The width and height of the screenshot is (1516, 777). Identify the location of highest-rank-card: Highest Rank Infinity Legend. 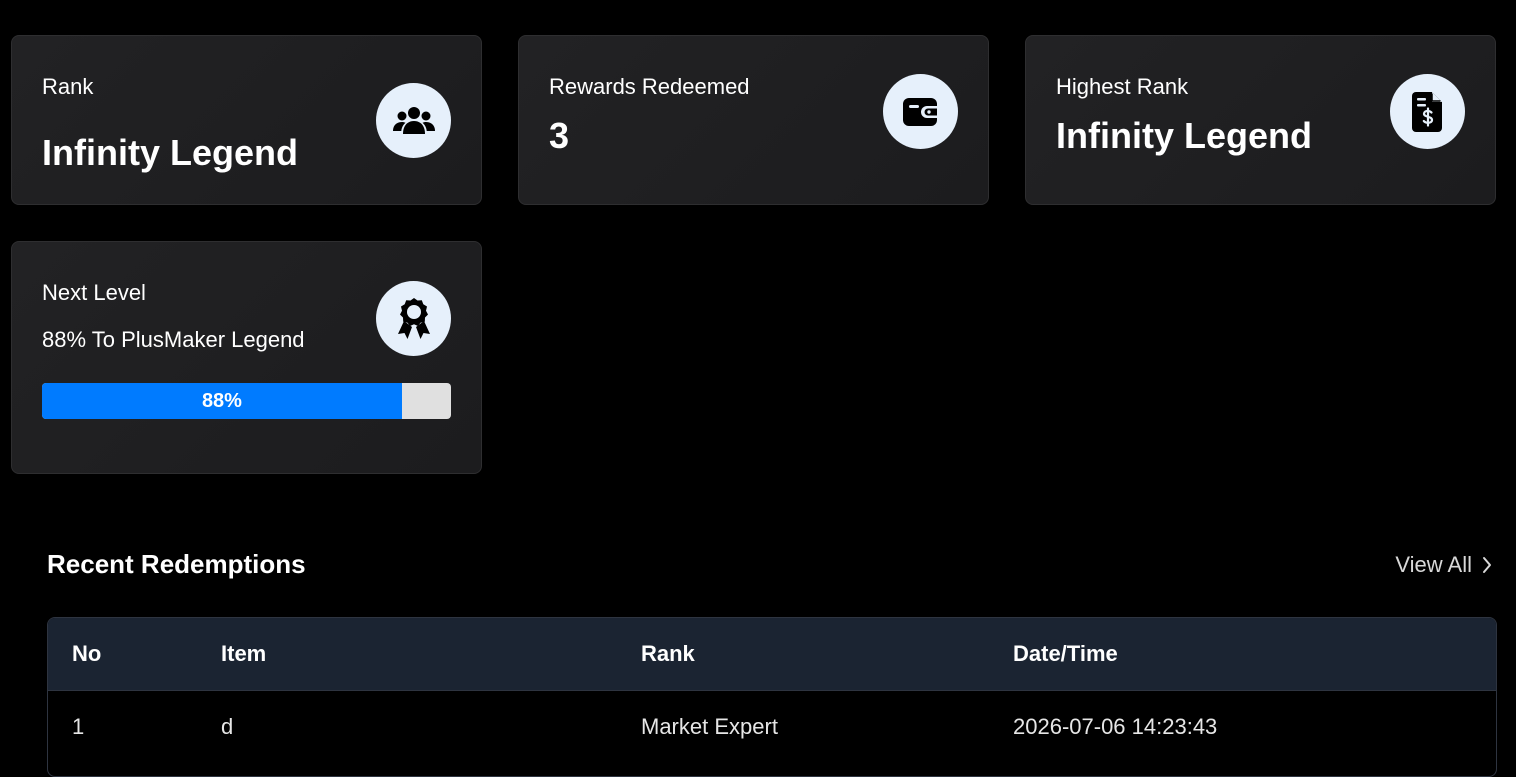
(1260, 120).